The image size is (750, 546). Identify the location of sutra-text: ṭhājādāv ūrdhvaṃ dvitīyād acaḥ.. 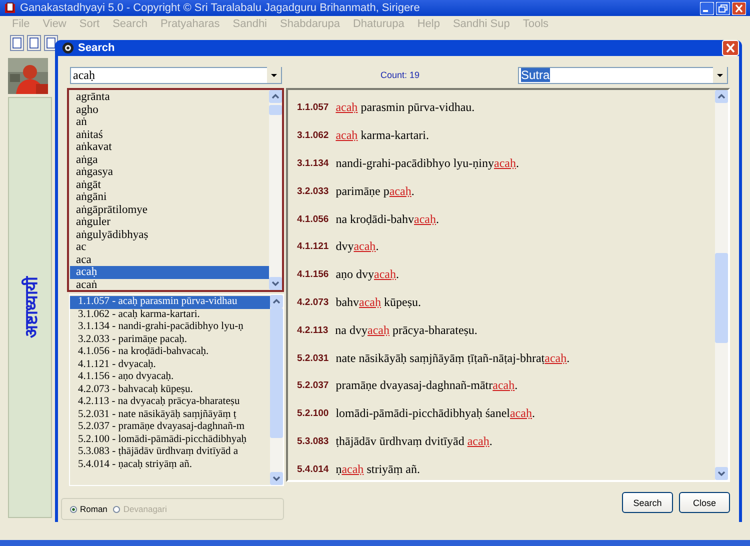
(414, 441).